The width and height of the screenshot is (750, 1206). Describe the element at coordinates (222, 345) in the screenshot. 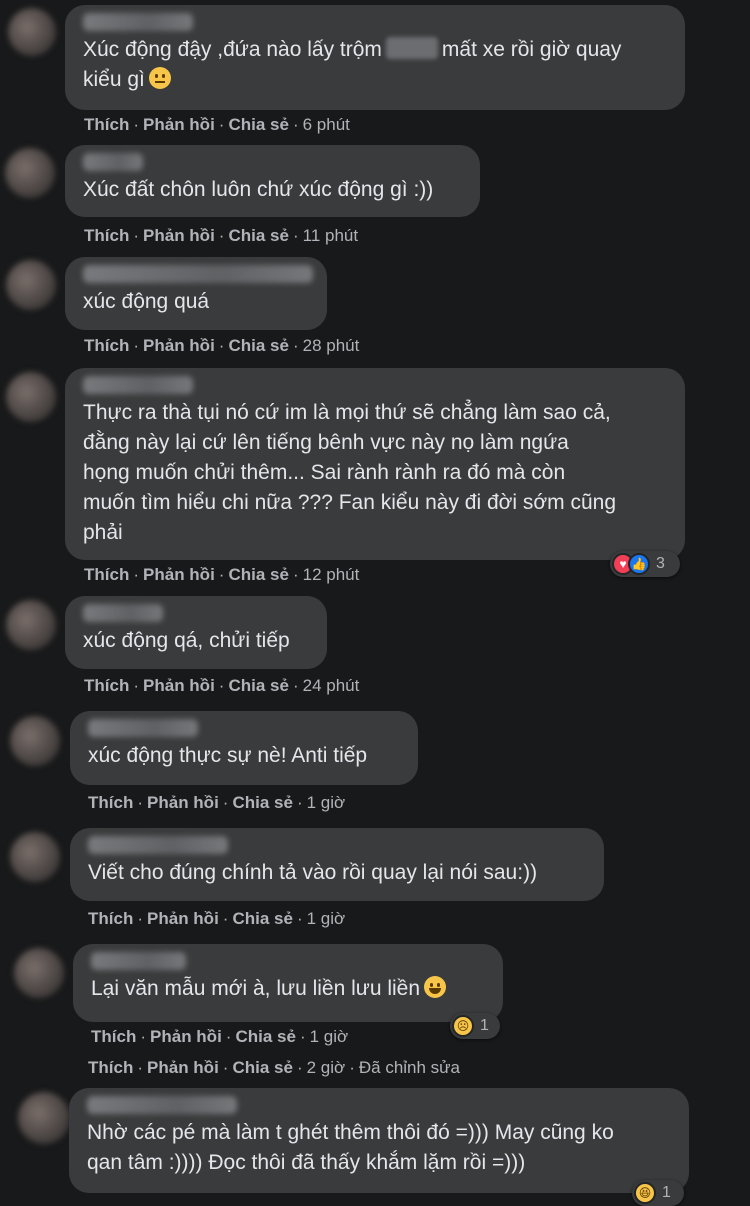

I see `comment-actions: Thích · Phản hồi · Chia sẻ · 28 phút` at that location.